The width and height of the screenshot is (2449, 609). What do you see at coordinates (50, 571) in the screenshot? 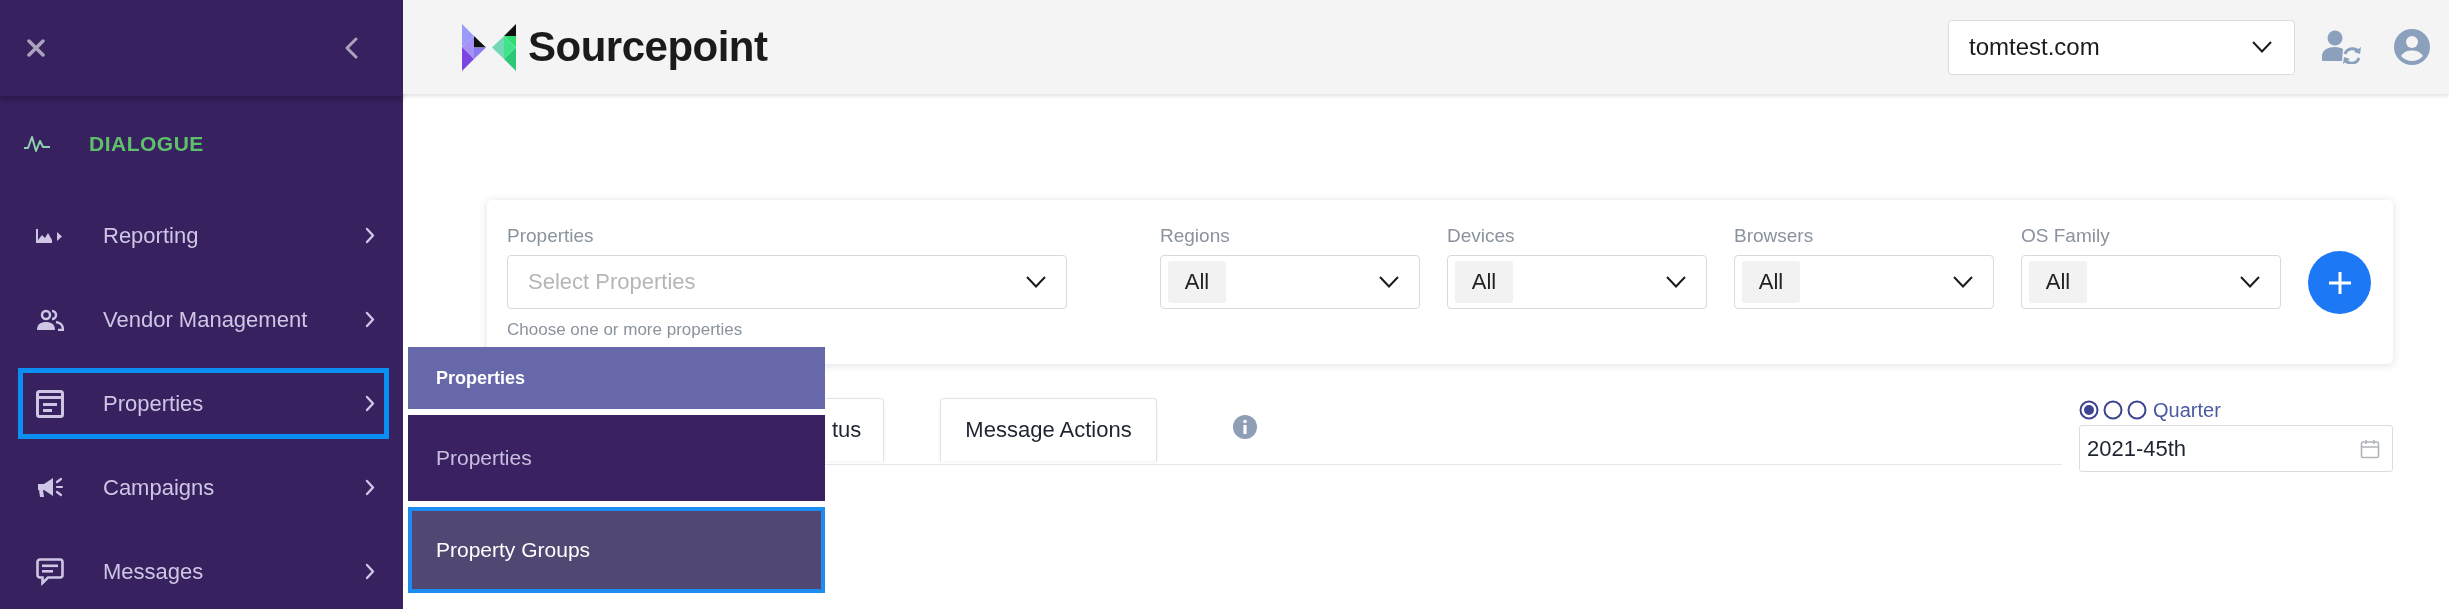
I see `chat-icon` at bounding box center [50, 571].